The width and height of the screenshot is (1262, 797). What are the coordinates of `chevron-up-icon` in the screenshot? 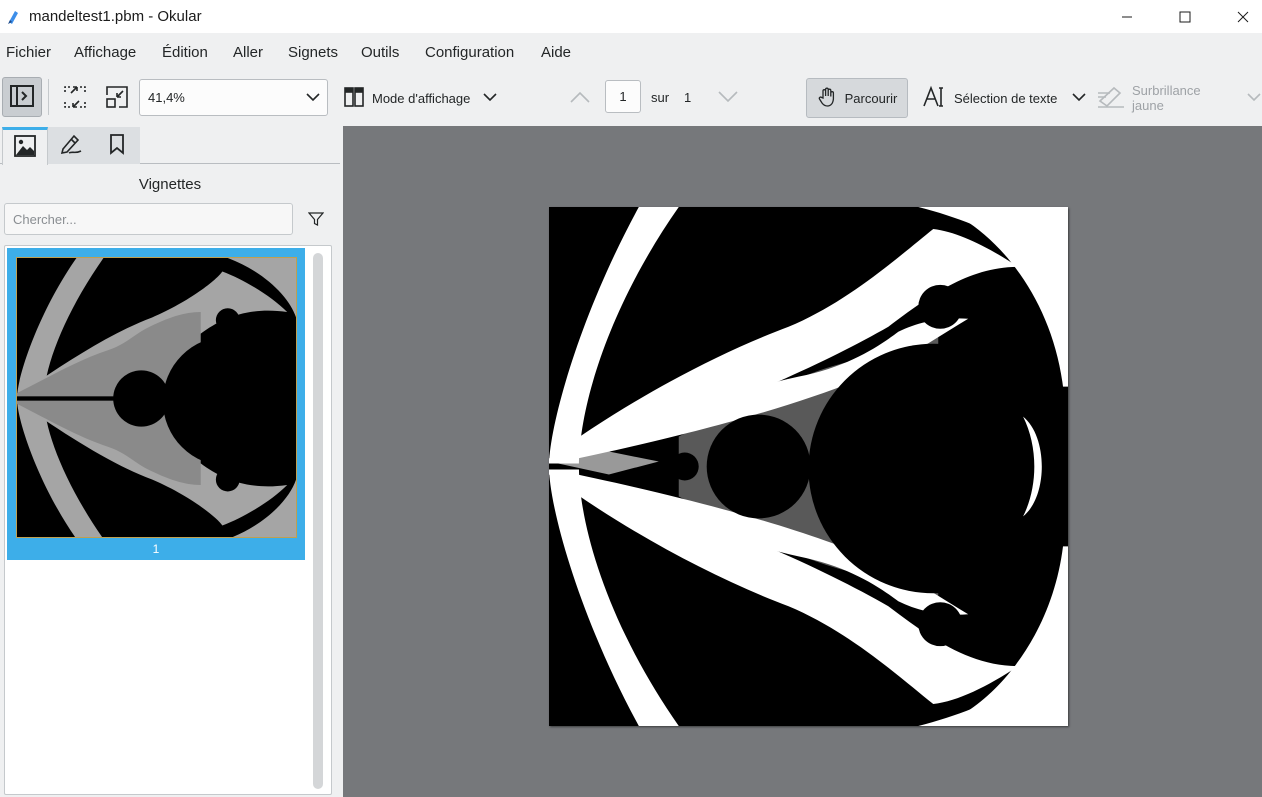 It's located at (580, 98).